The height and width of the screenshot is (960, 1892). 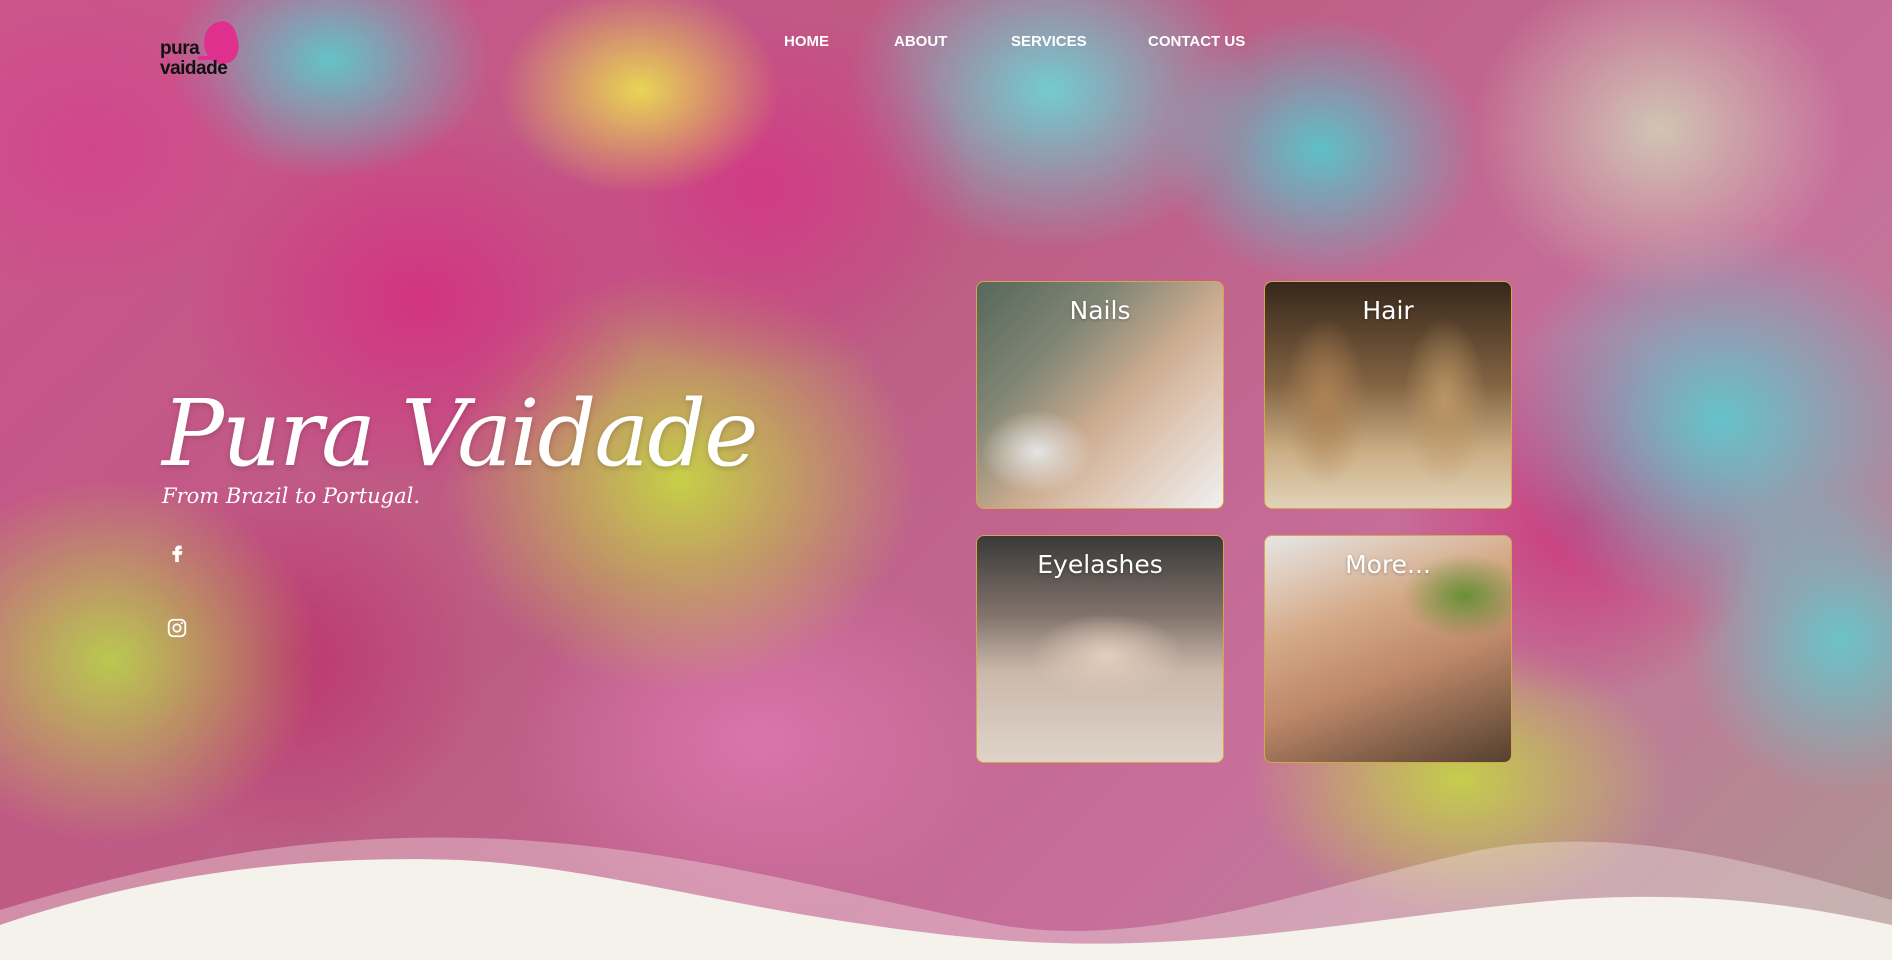 What do you see at coordinates (180, 48) in the screenshot?
I see `logo-text-line1: pura` at bounding box center [180, 48].